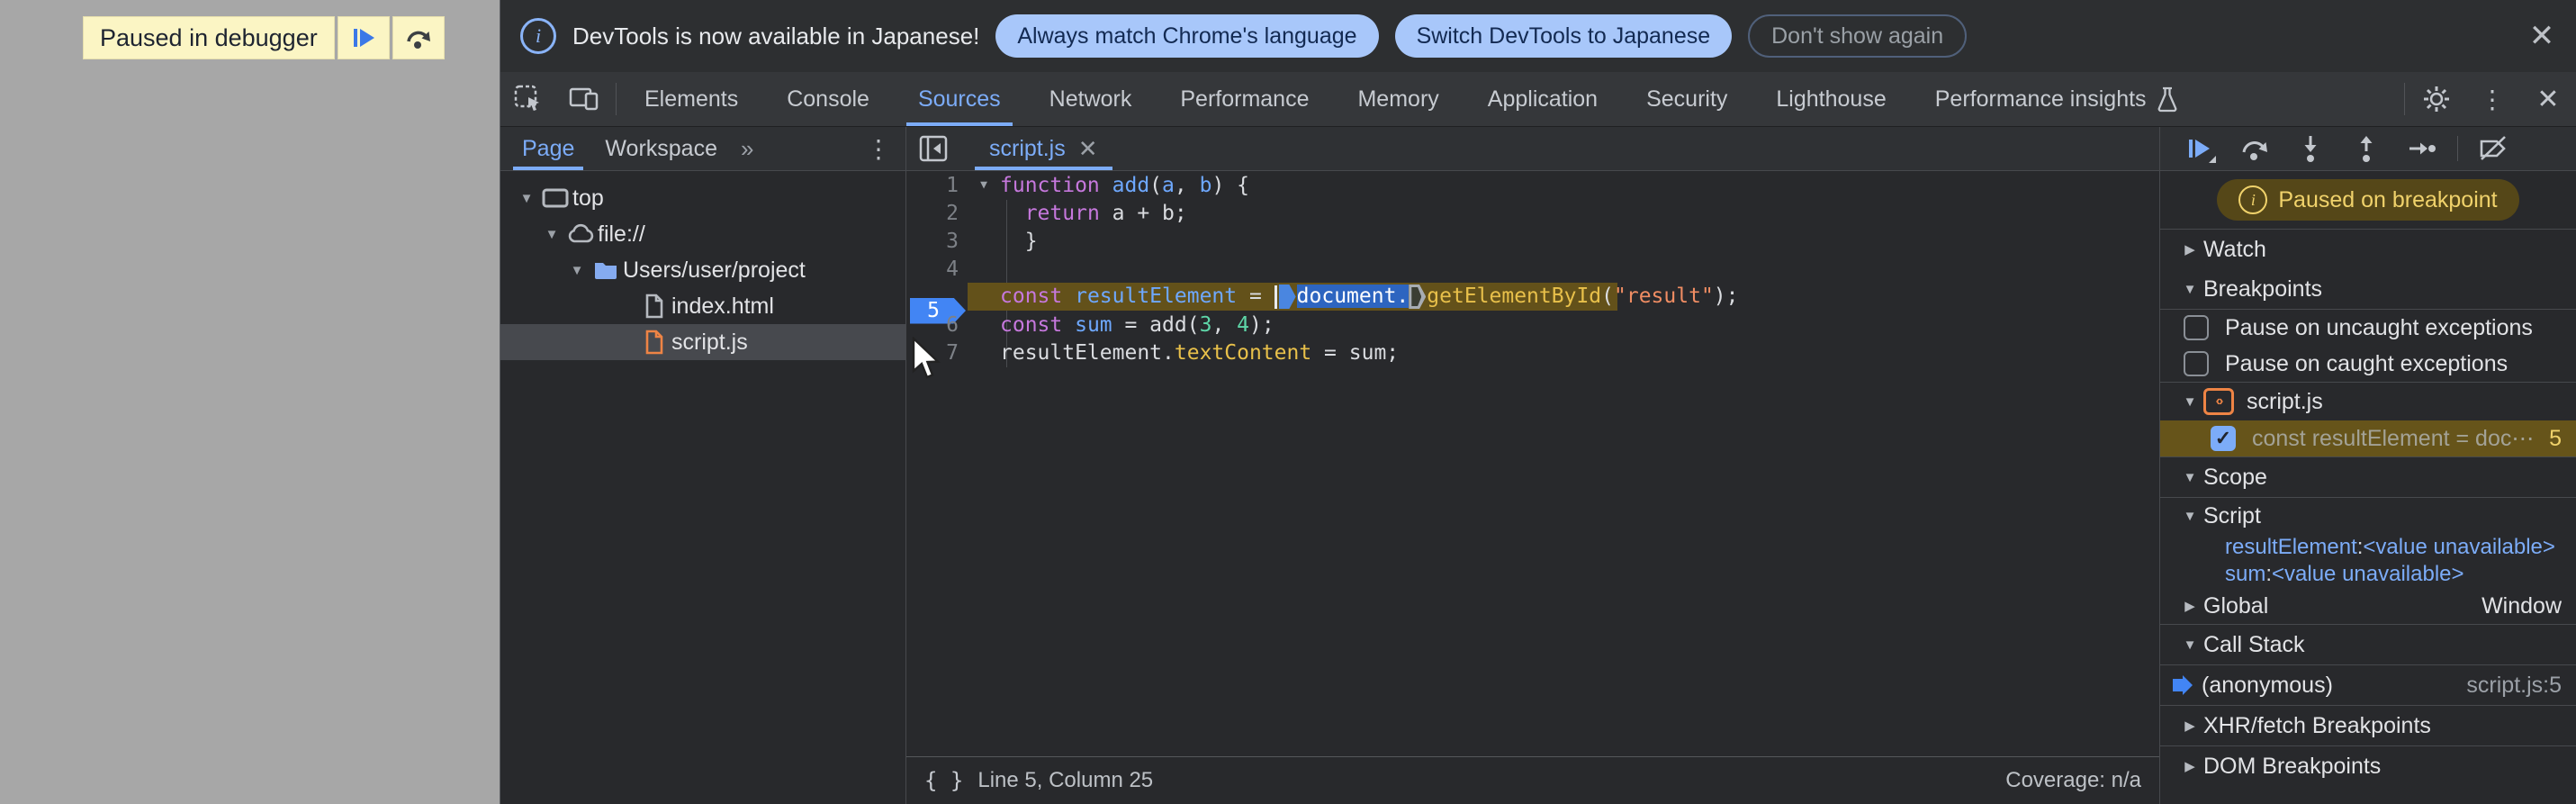  What do you see at coordinates (1532, 241) in the screenshot?
I see `code-line-3: 3 }` at bounding box center [1532, 241].